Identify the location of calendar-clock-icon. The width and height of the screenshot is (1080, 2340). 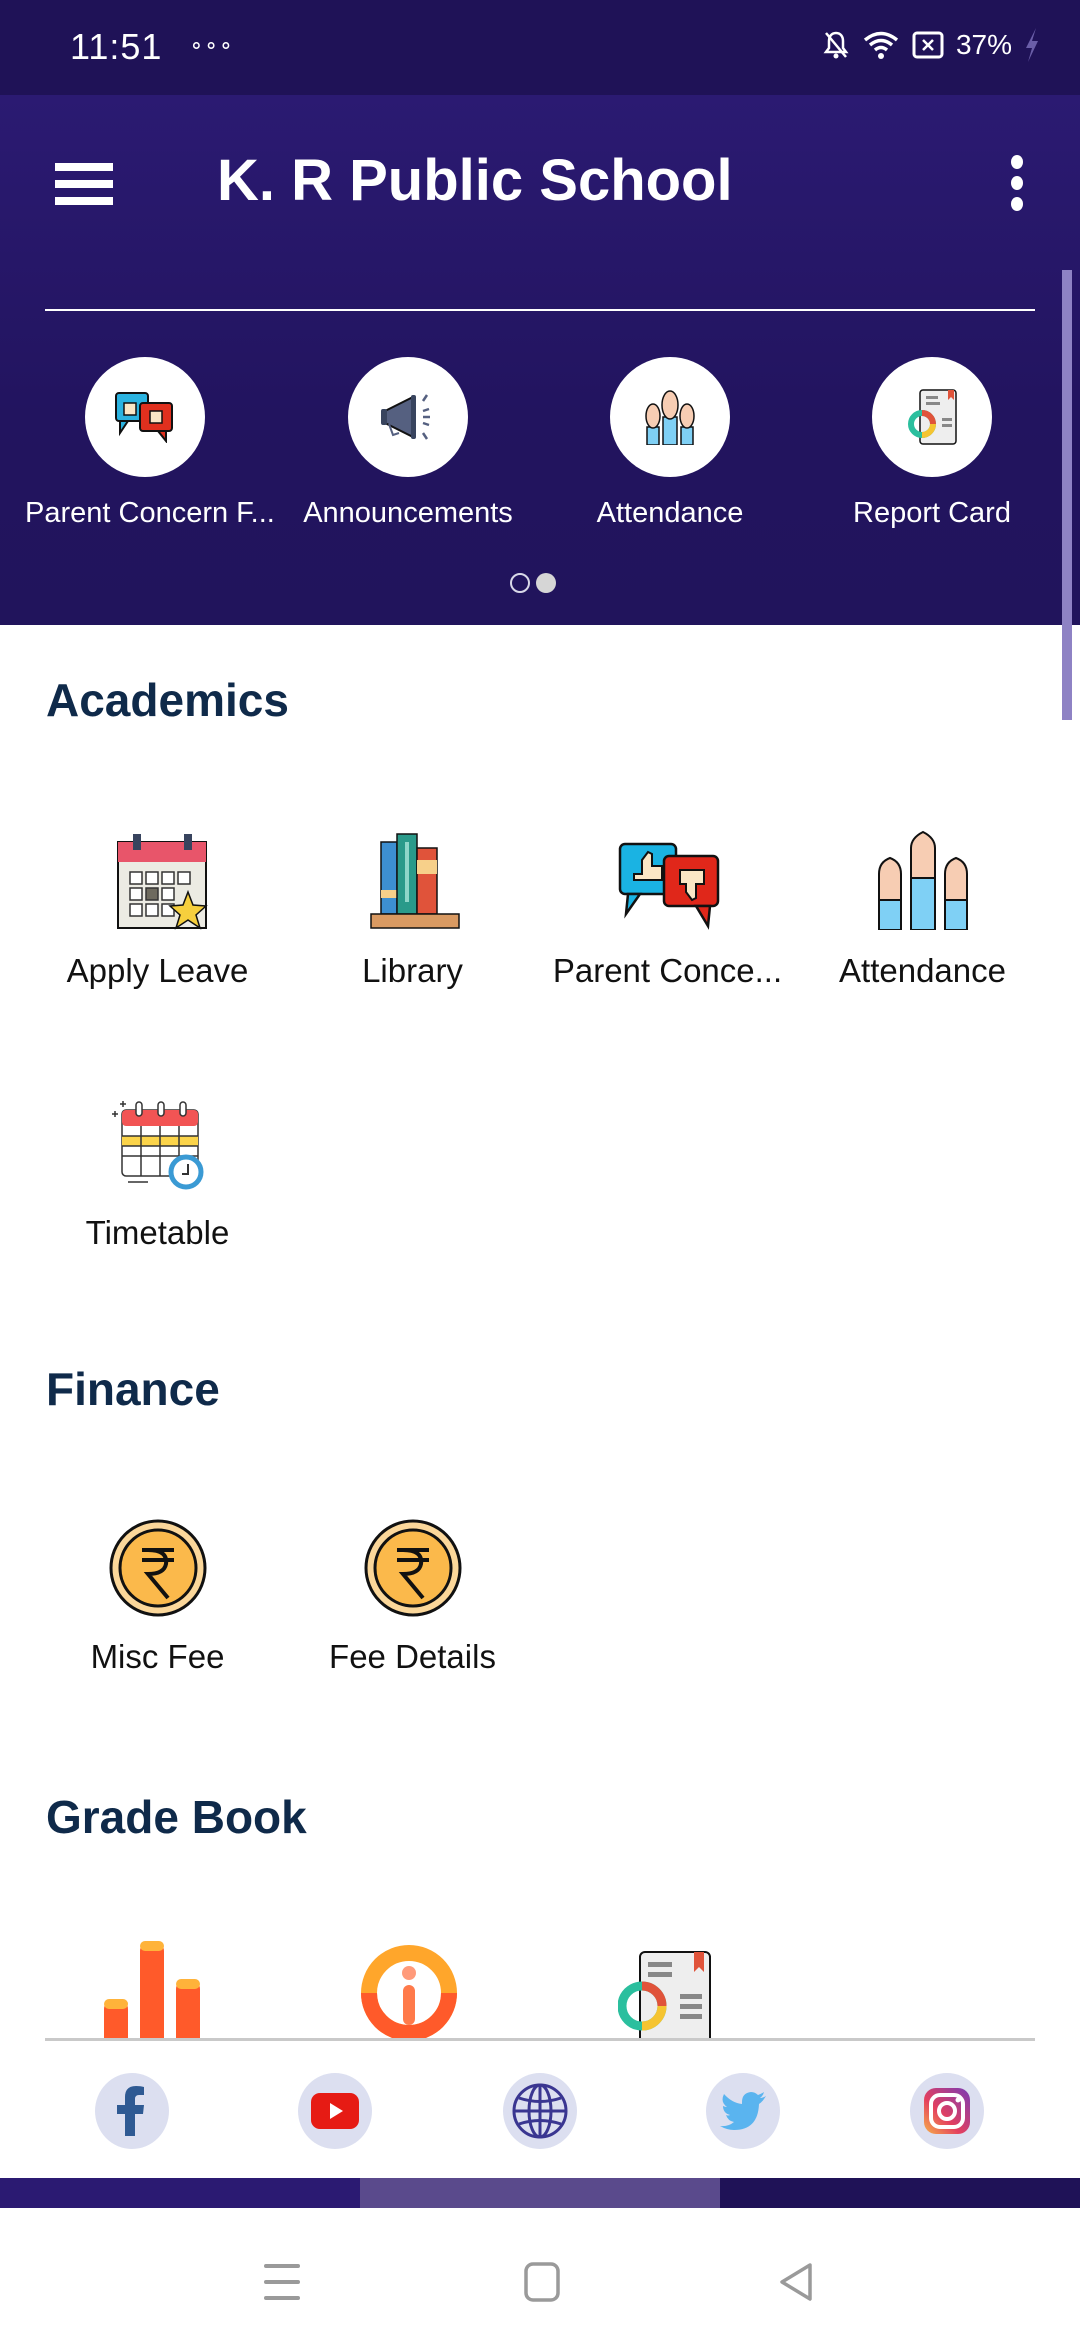
(158, 1142).